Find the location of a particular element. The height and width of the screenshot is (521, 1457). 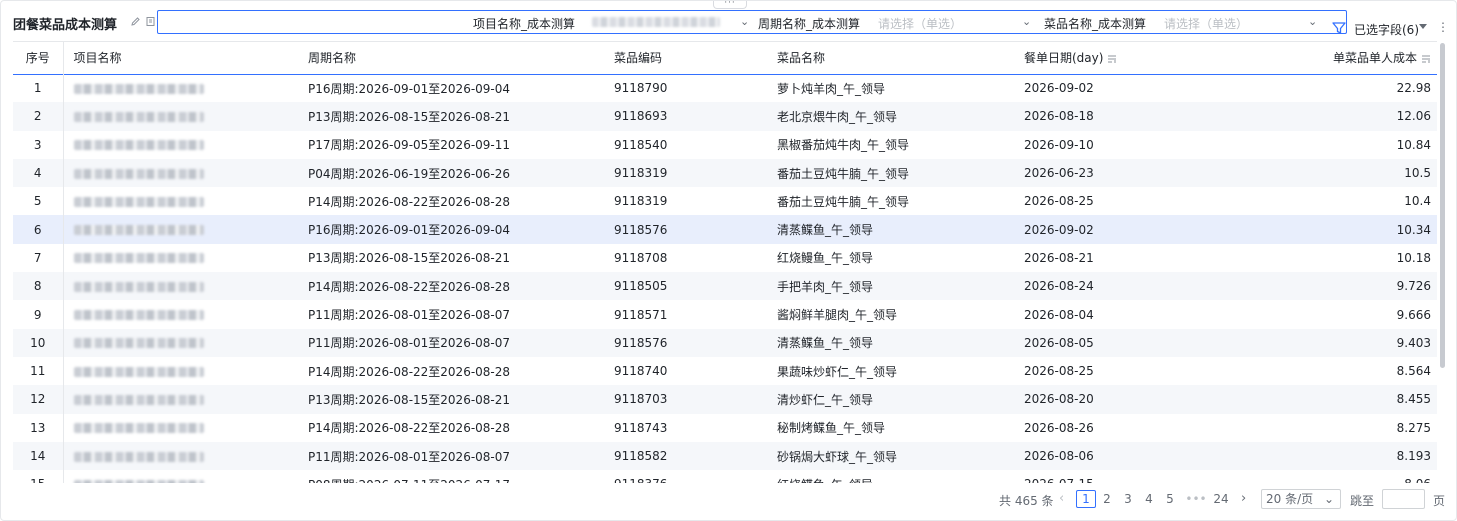

more-vertical-icon: ⋮ is located at coordinates (1443, 27).